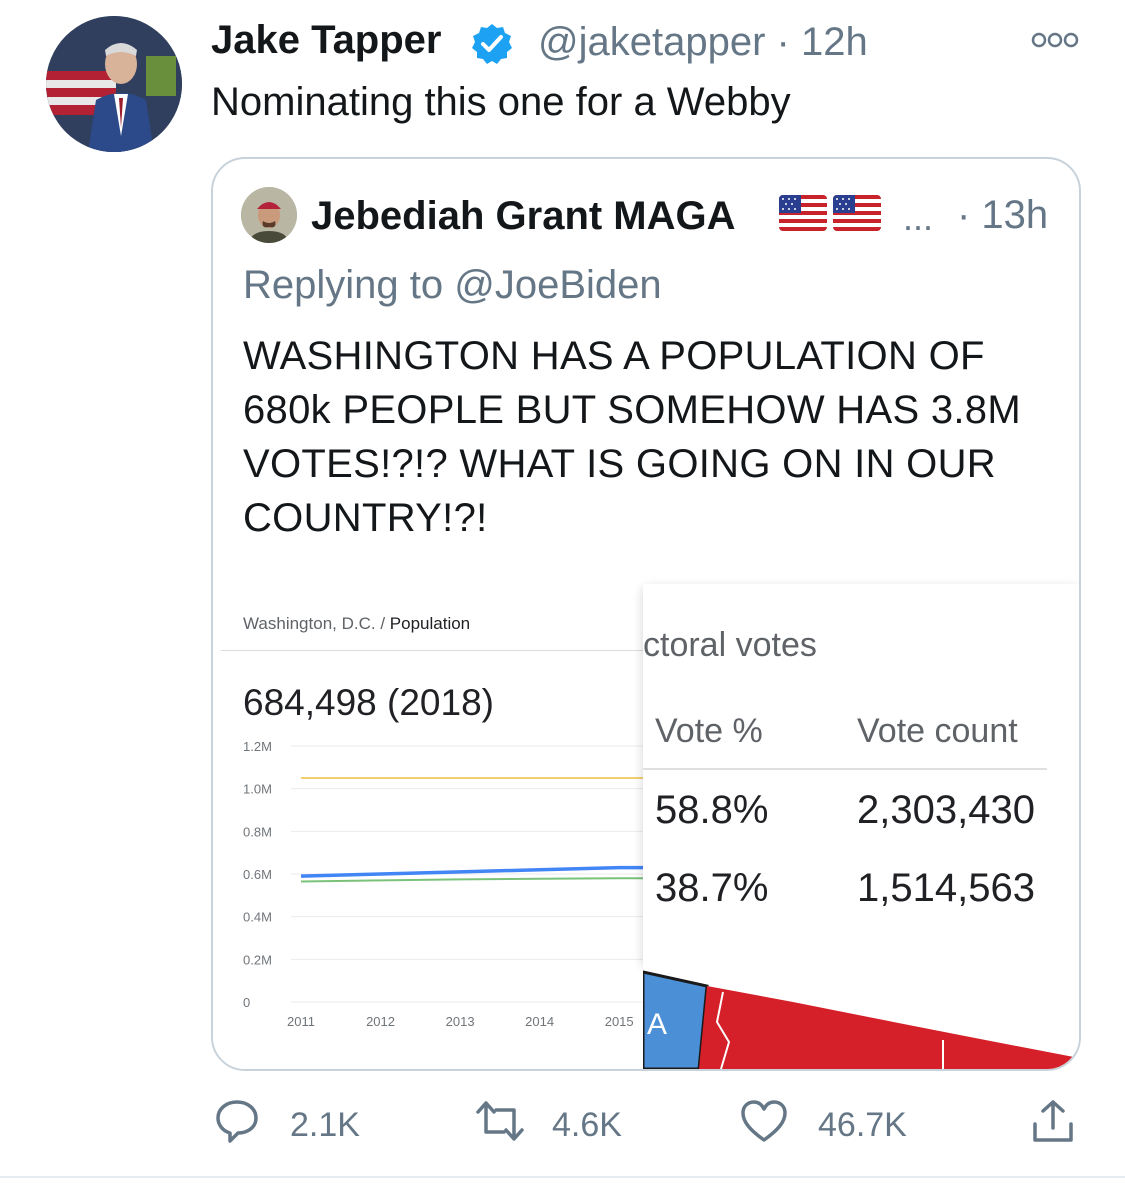  Describe the element at coordinates (1053, 1121) in the screenshot. I see `share-icon` at that location.